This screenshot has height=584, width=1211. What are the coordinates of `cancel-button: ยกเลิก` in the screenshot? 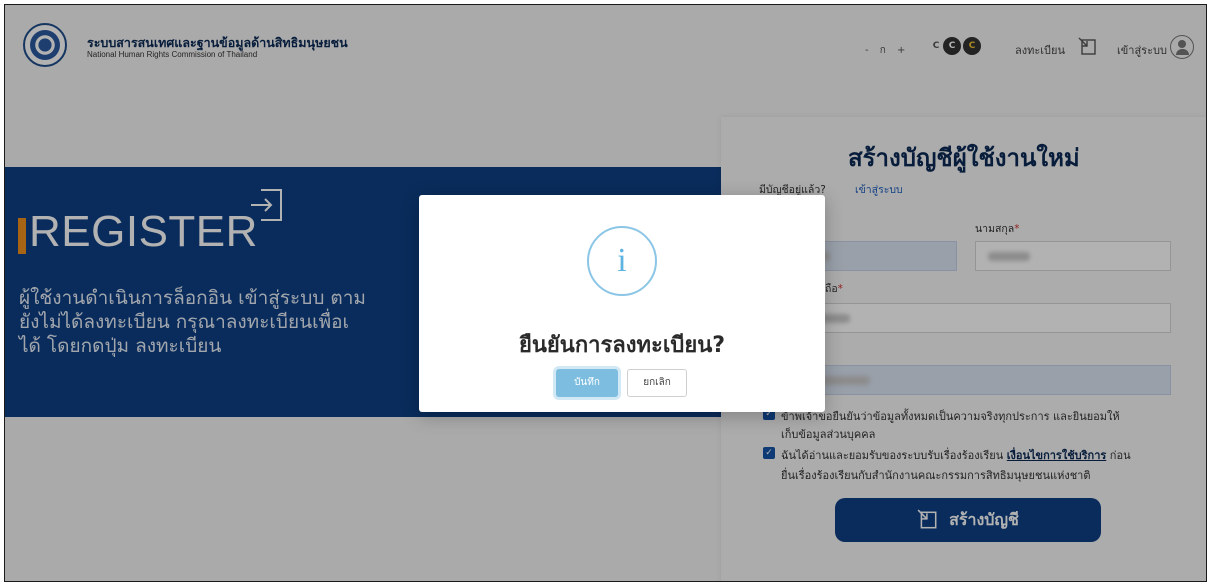 It's located at (657, 383).